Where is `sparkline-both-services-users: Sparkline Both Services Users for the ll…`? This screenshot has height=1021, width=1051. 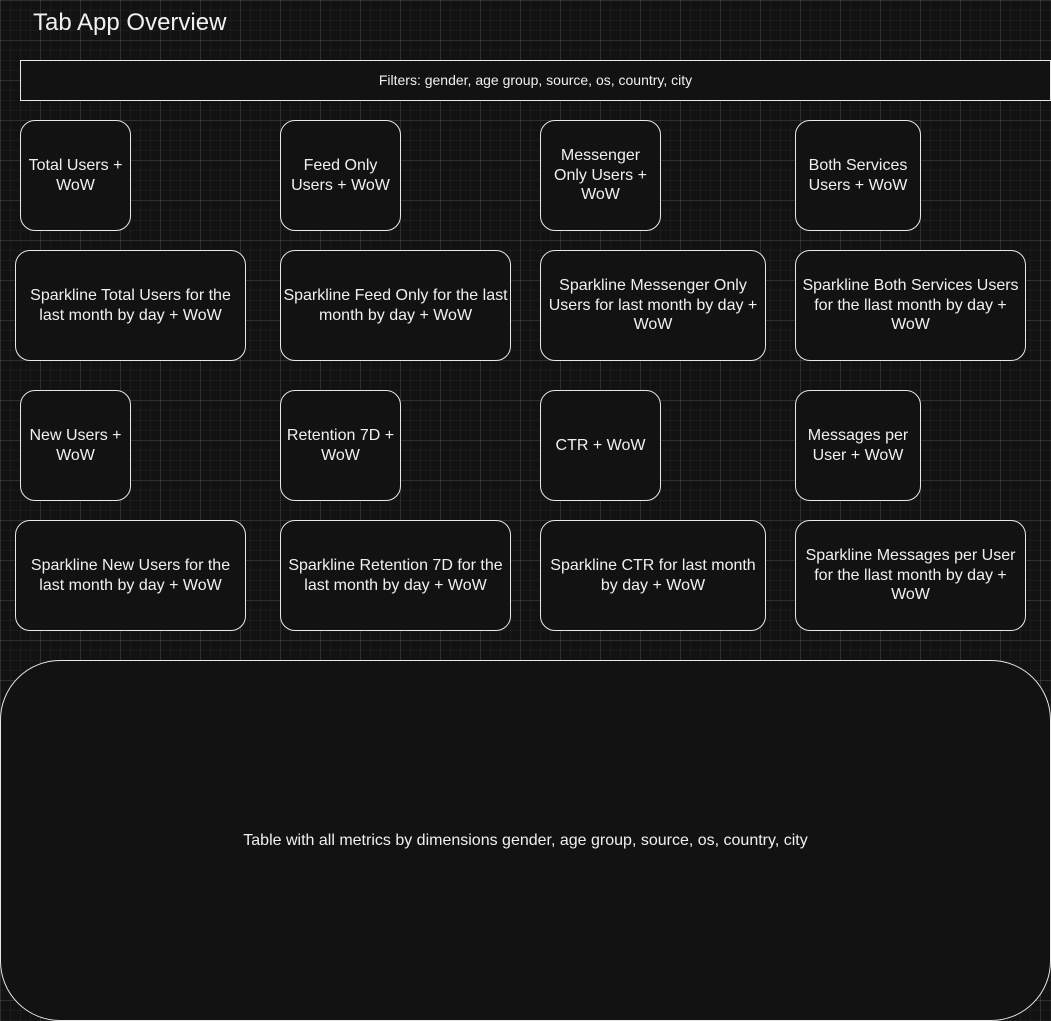
sparkline-both-services-users: Sparkline Both Services Users for the ll… is located at coordinates (910, 305).